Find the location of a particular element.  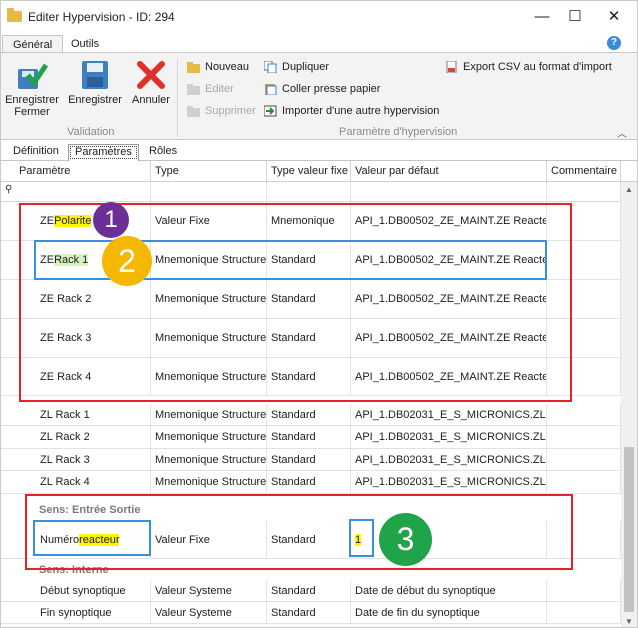

cell-valeur: Date de début du synoptique is located at coordinates (449, 590).